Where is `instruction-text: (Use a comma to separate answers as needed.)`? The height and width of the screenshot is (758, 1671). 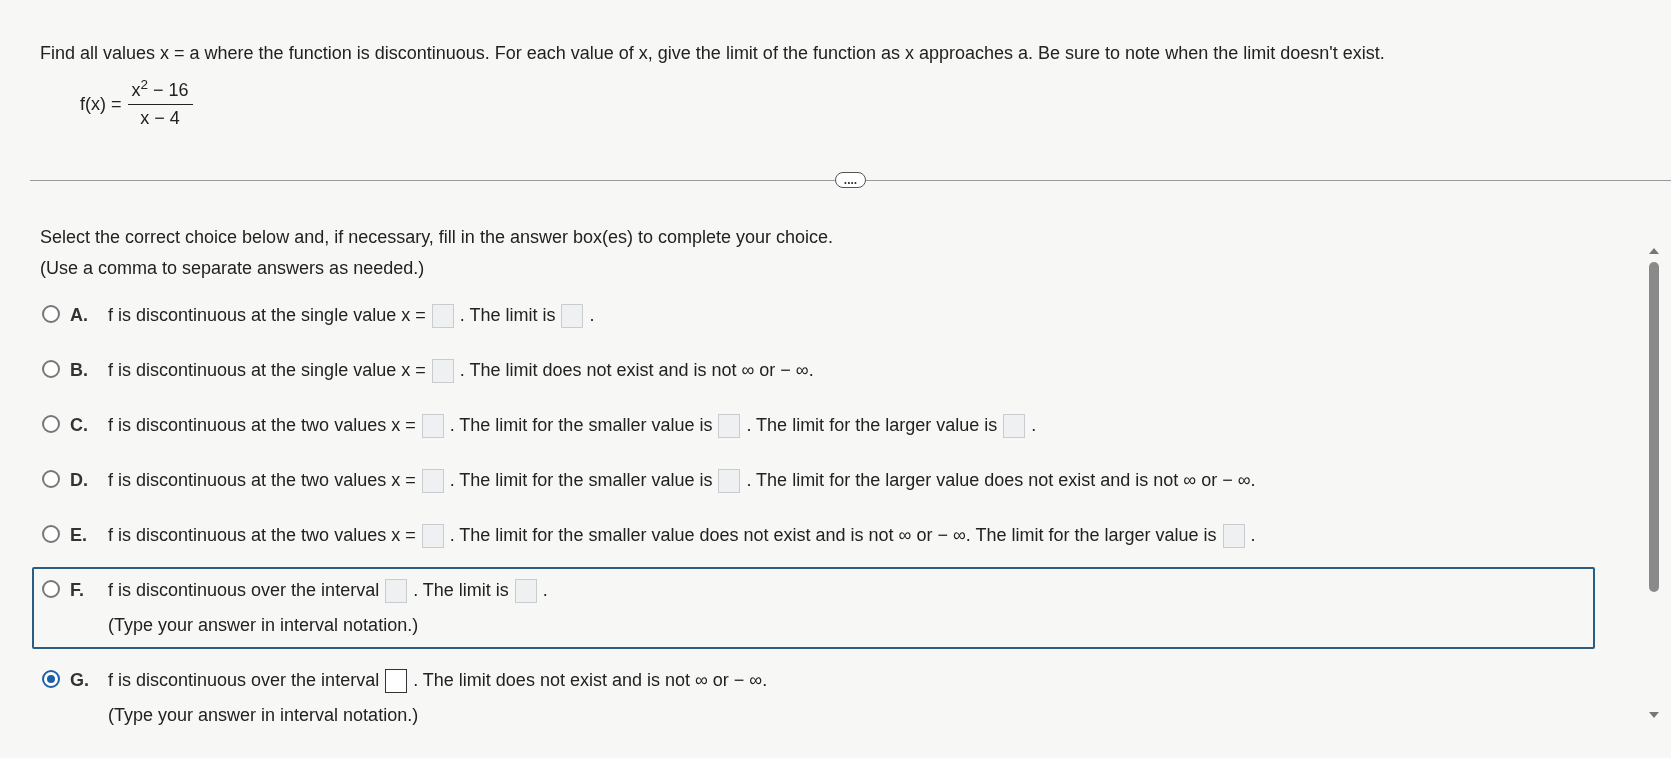
instruction-text: (Use a comma to separate answers as needed.) is located at coordinates (232, 268).